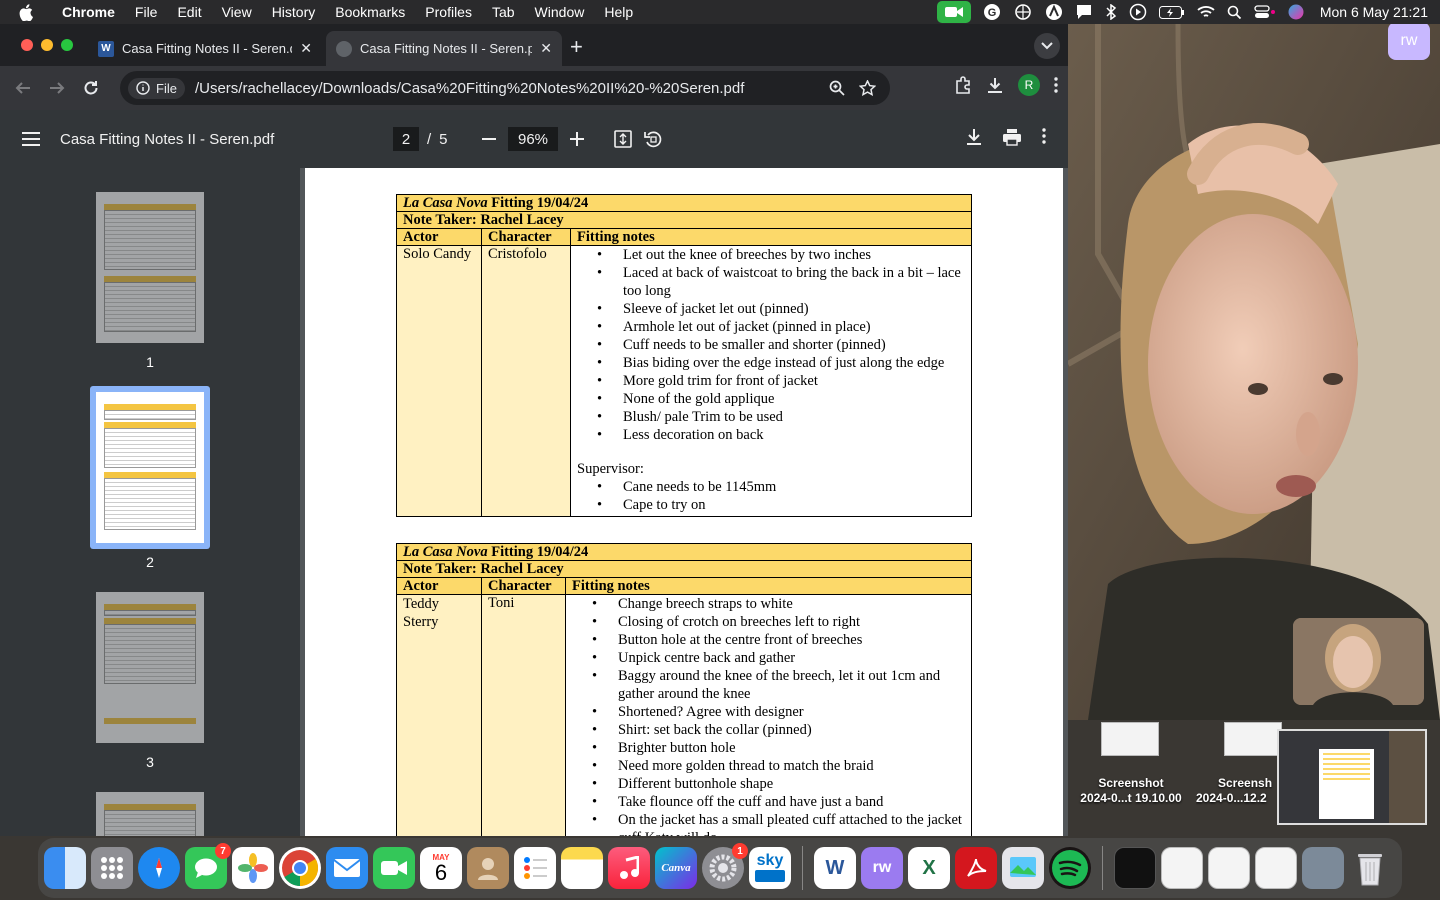  Describe the element at coordinates (112, 868) in the screenshot. I see `dock-launchpad-icon` at that location.